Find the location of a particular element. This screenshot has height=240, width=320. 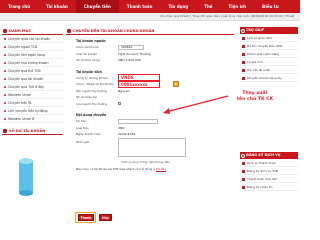

help-item: Hỗ trợ chuyển tiền ATM is located at coordinates (269, 46).